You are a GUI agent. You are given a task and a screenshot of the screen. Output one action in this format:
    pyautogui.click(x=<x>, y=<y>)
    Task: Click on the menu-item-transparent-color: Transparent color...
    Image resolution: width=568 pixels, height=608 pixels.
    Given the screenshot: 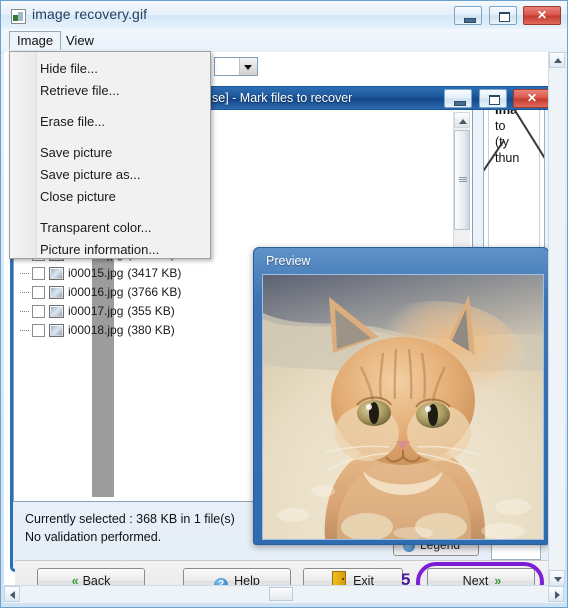 What is the action you would take?
    pyautogui.click(x=122, y=228)
    